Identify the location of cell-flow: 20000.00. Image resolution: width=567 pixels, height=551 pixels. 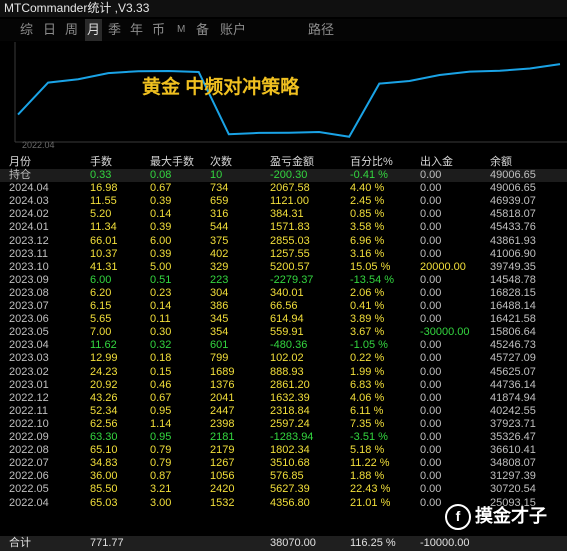
(443, 266).